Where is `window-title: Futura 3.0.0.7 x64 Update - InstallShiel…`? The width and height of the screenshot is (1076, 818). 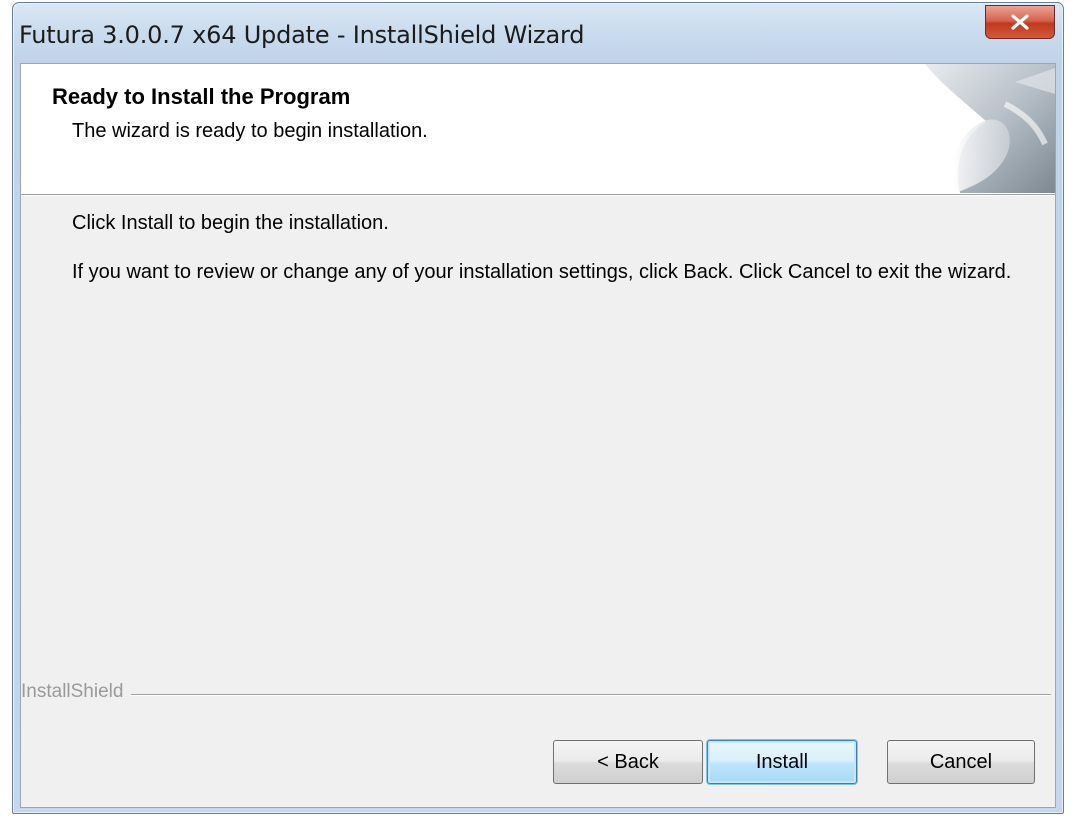 window-title: Futura 3.0.0.7 x64 Update - InstallShiel… is located at coordinates (302, 35).